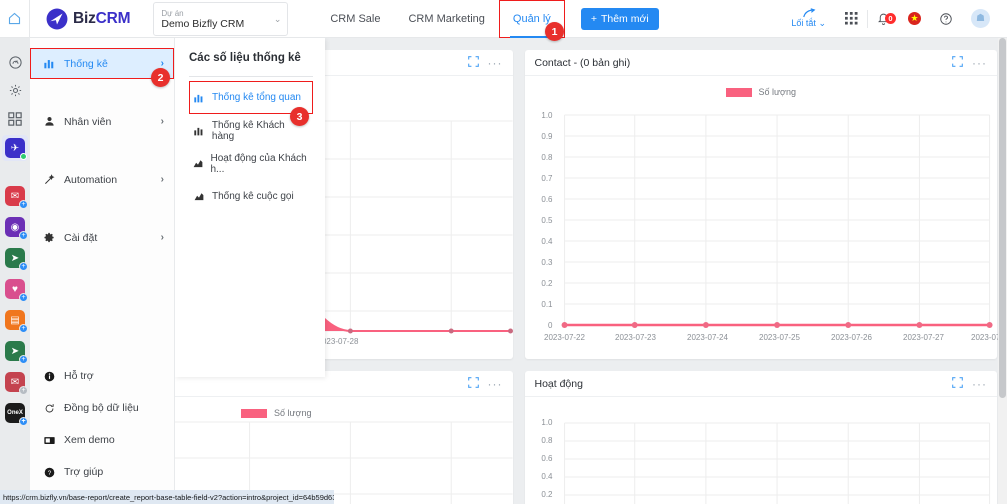 The height and width of the screenshot is (504, 1007). What do you see at coordinates (16, 197) in the screenshot?
I see `bizfly-mail-app-icon: ✉ +` at bounding box center [16, 197].